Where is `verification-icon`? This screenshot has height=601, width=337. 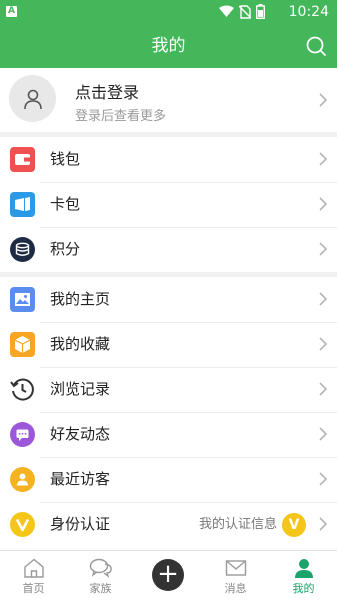 verification-icon is located at coordinates (22, 524).